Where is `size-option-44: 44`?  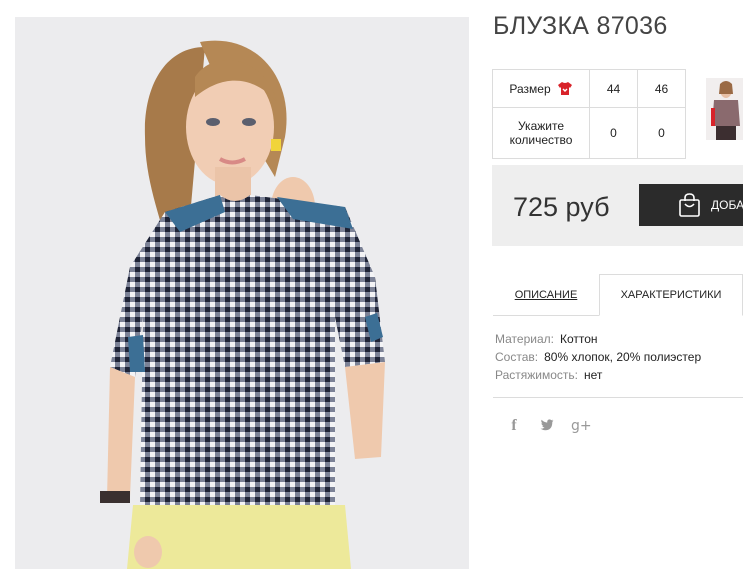
size-option-44: 44 is located at coordinates (613, 88).